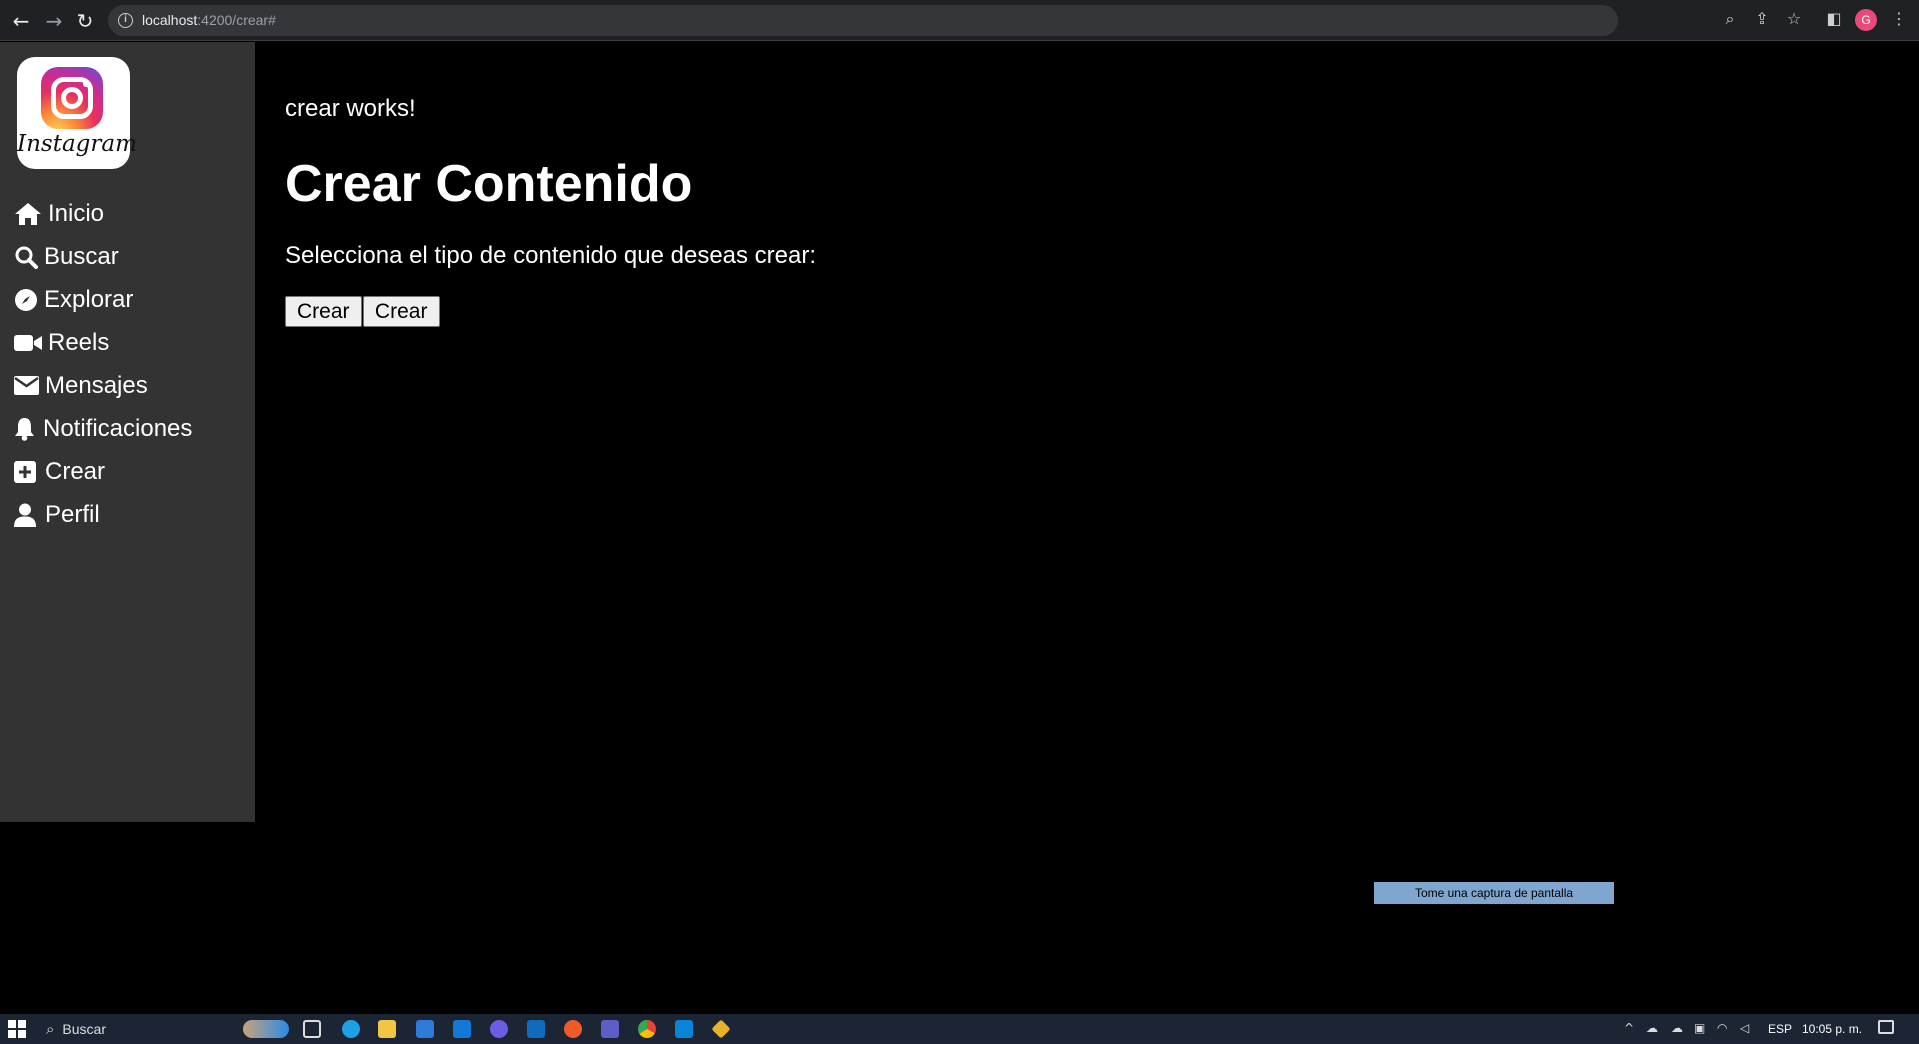 The width and height of the screenshot is (1919, 1044). What do you see at coordinates (387, 1029) in the screenshot?
I see `file-explorer-icon` at bounding box center [387, 1029].